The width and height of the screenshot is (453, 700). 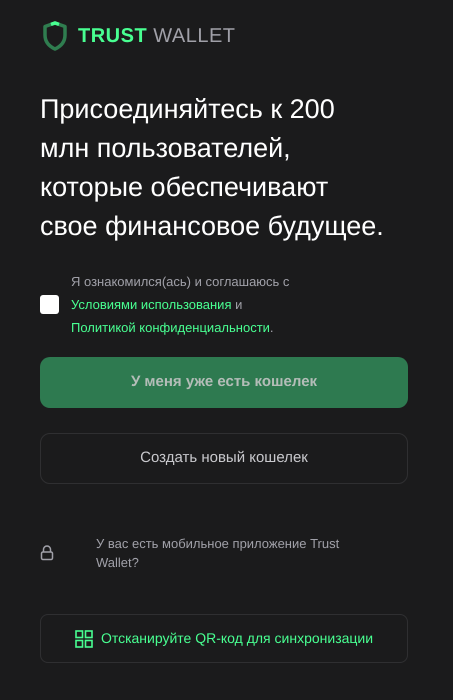 What do you see at coordinates (83, 639) in the screenshot?
I see `grid-icon` at bounding box center [83, 639].